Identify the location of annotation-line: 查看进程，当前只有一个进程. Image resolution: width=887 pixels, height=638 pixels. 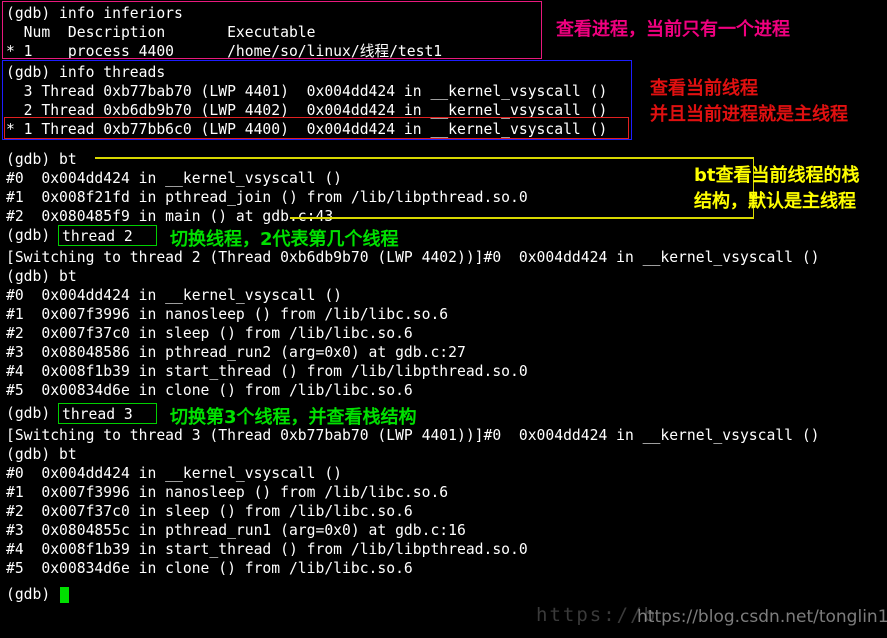
(673, 29).